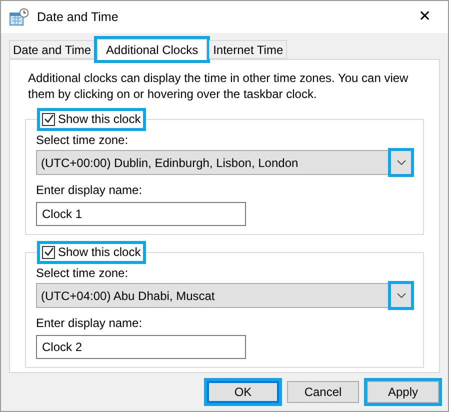 The width and height of the screenshot is (449, 412). What do you see at coordinates (152, 49) in the screenshot?
I see `tab: Additional Clocks` at bounding box center [152, 49].